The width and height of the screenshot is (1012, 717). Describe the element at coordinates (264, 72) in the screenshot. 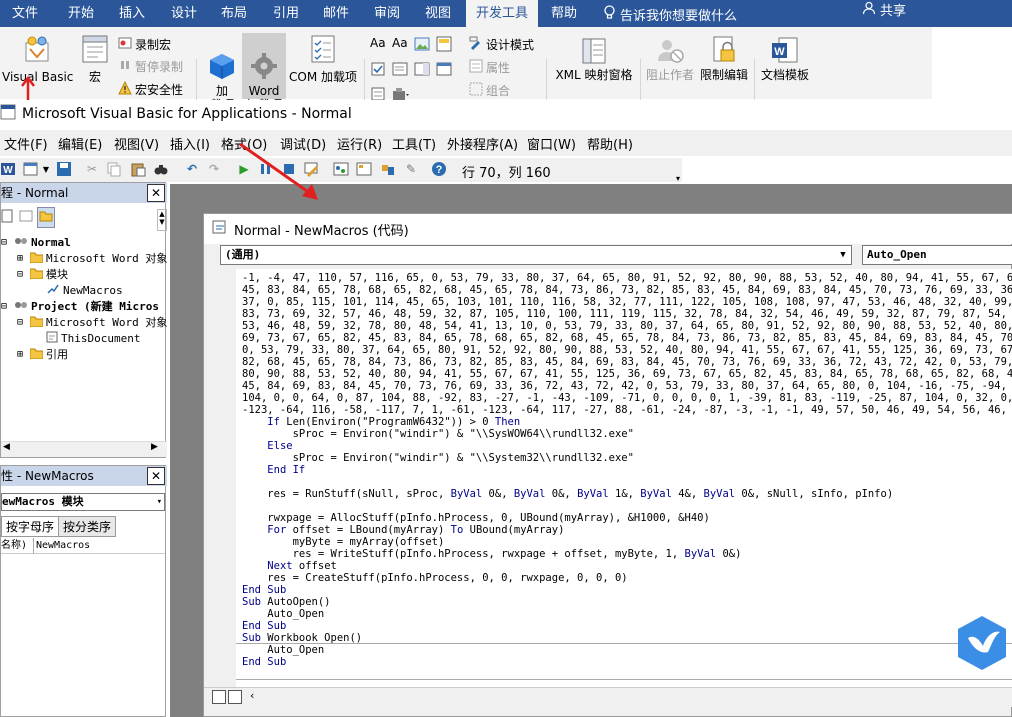

I see `word-addins-button: Word 加载项` at that location.